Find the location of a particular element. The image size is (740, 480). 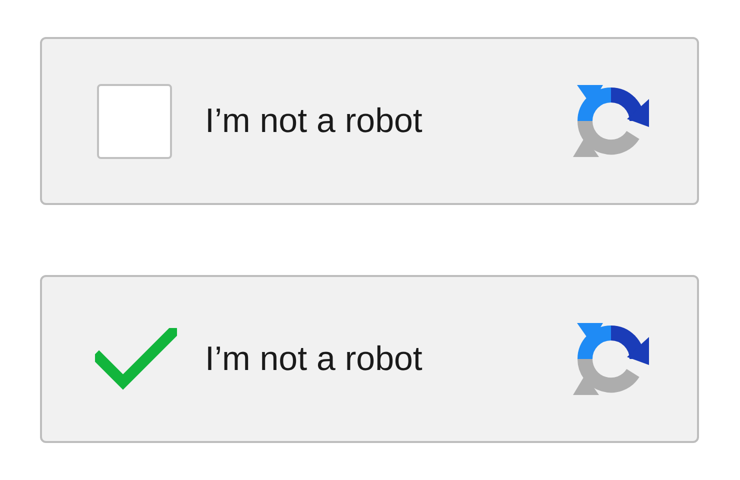

checkbox is located at coordinates (134, 121).